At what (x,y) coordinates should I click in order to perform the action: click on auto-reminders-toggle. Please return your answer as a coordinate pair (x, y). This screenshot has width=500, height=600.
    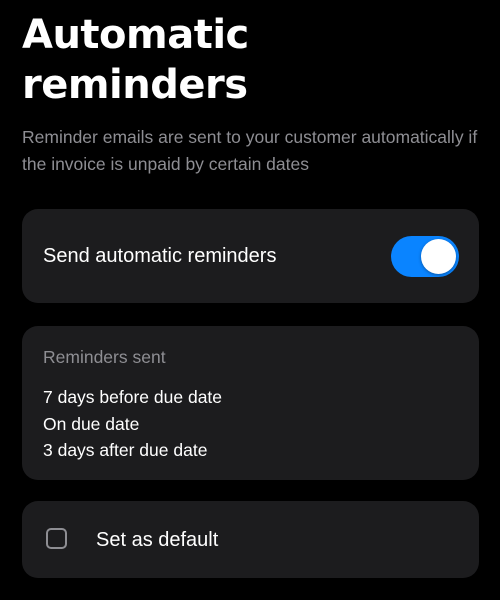
    Looking at the image, I should click on (425, 256).